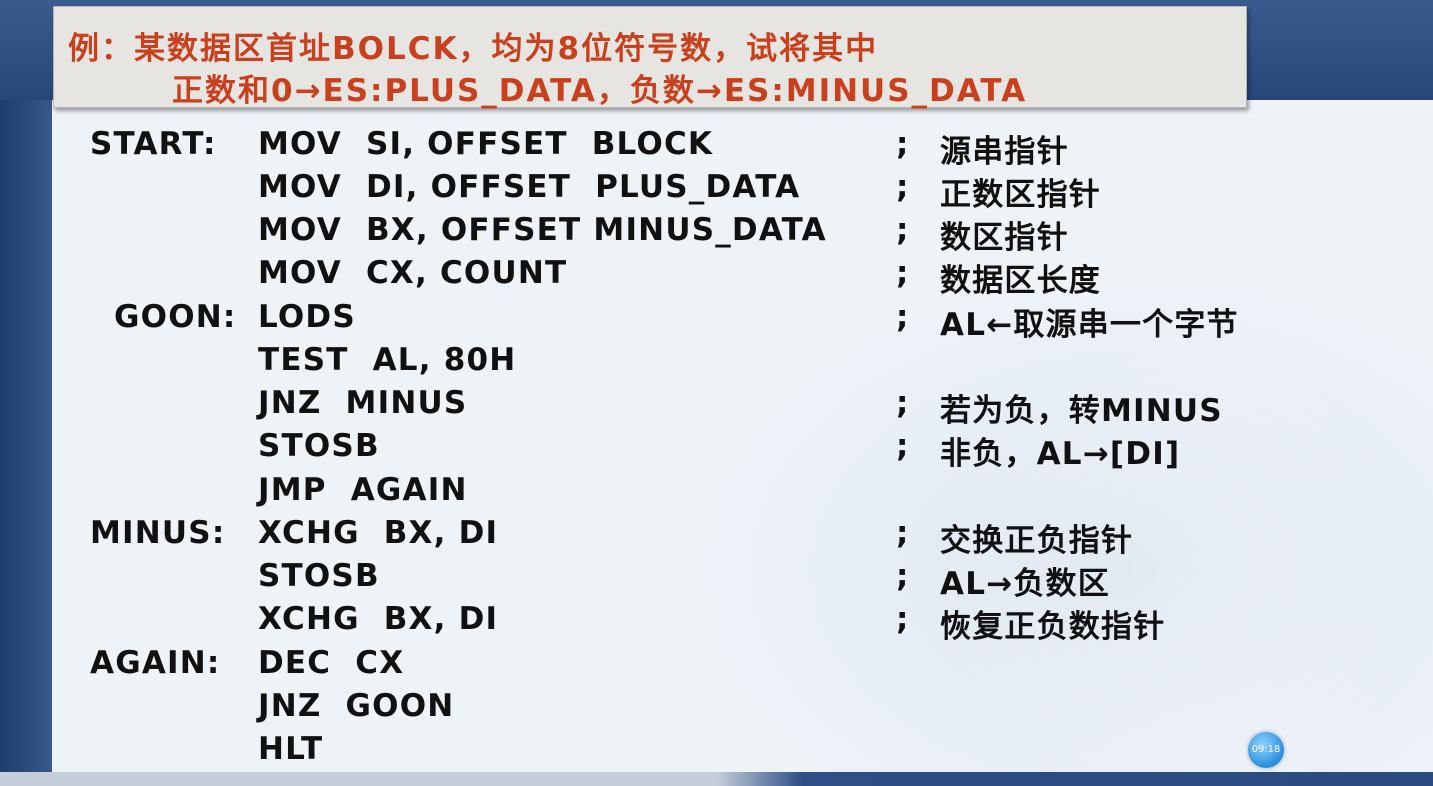  Describe the element at coordinates (529, 187) in the screenshot. I see `code-instruction: MOV DI, OFFSET PLUS_DATA` at that location.